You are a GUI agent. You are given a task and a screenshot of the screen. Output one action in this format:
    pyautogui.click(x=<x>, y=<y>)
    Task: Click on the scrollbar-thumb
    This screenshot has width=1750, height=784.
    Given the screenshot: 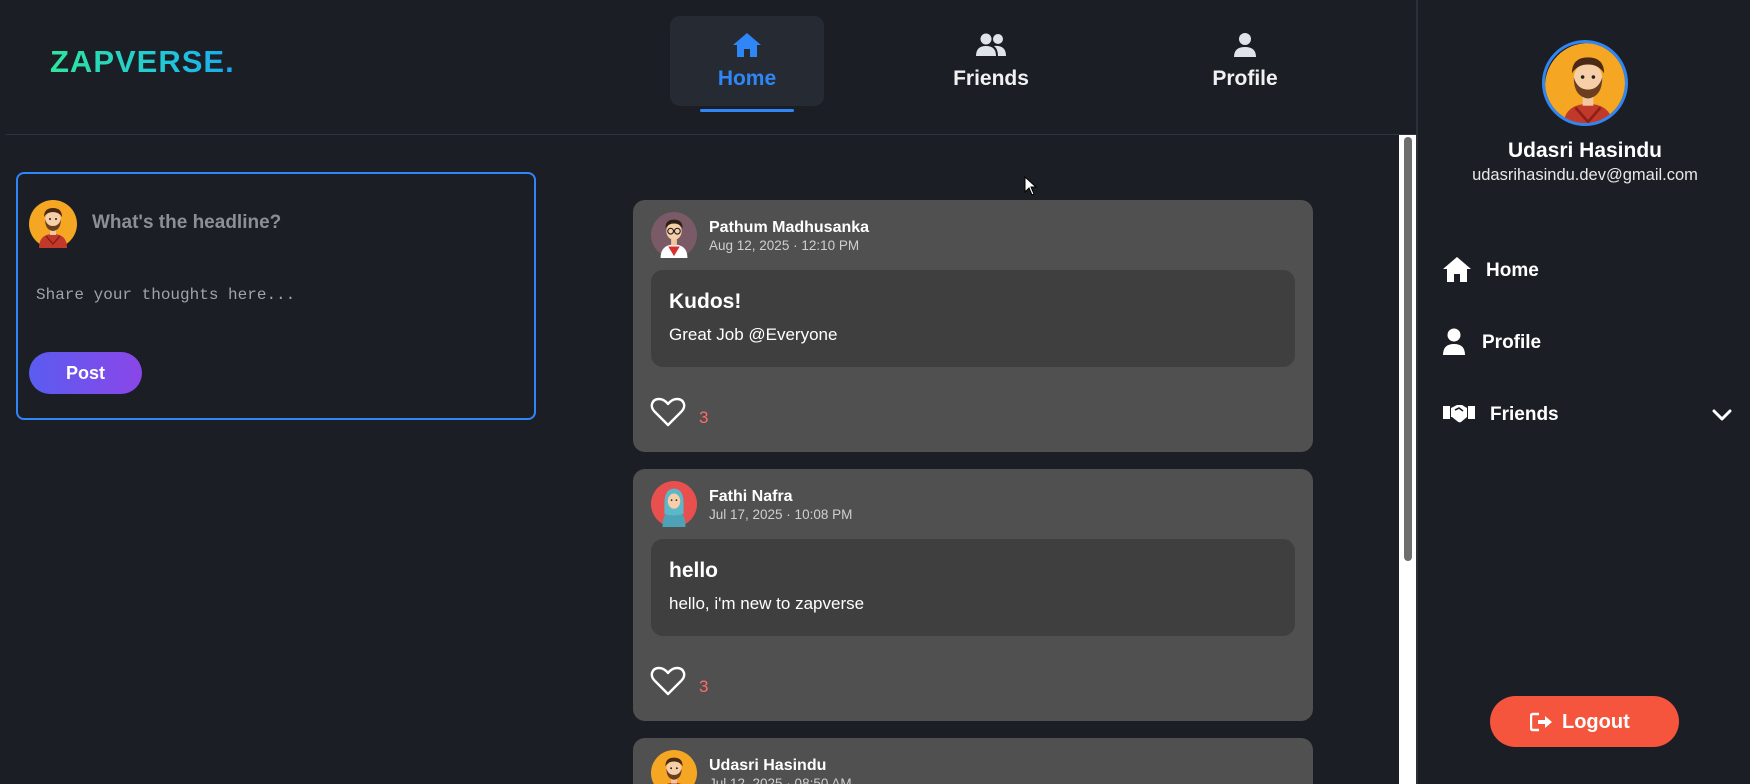 What is the action you would take?
    pyautogui.click(x=1408, y=349)
    